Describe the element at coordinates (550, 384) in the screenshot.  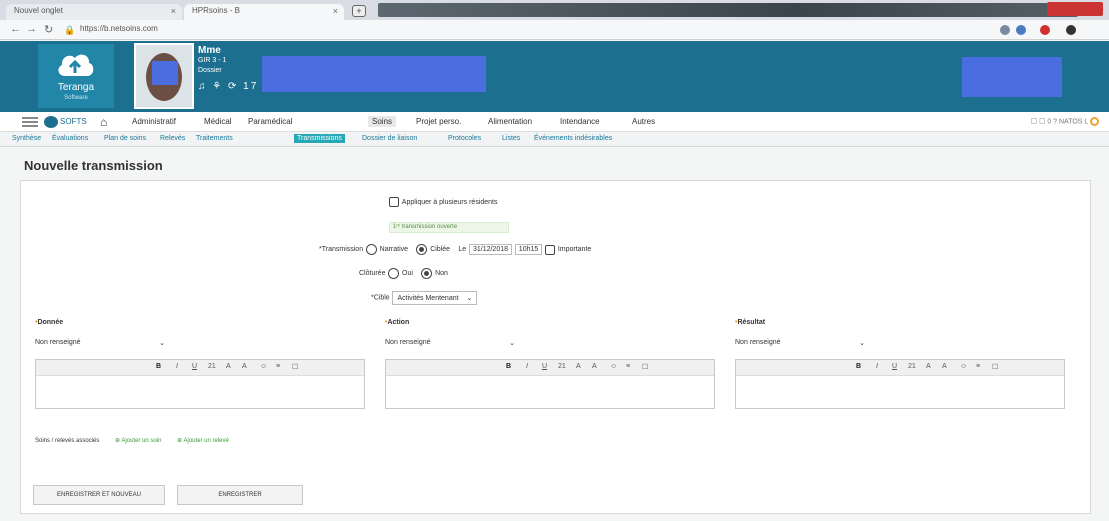
I see `action-editor: B I U 21 A A ☺ ≡ ☐` at that location.